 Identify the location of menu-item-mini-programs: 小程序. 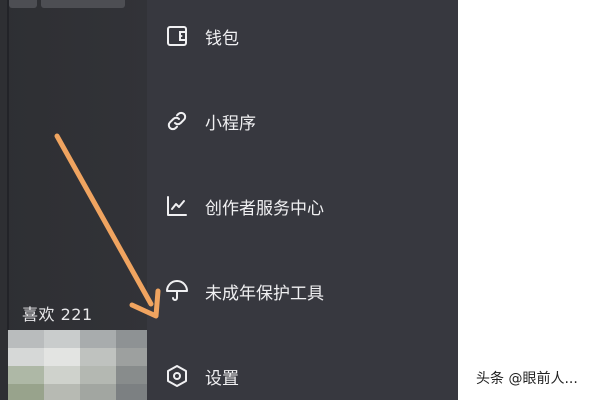
(302, 121).